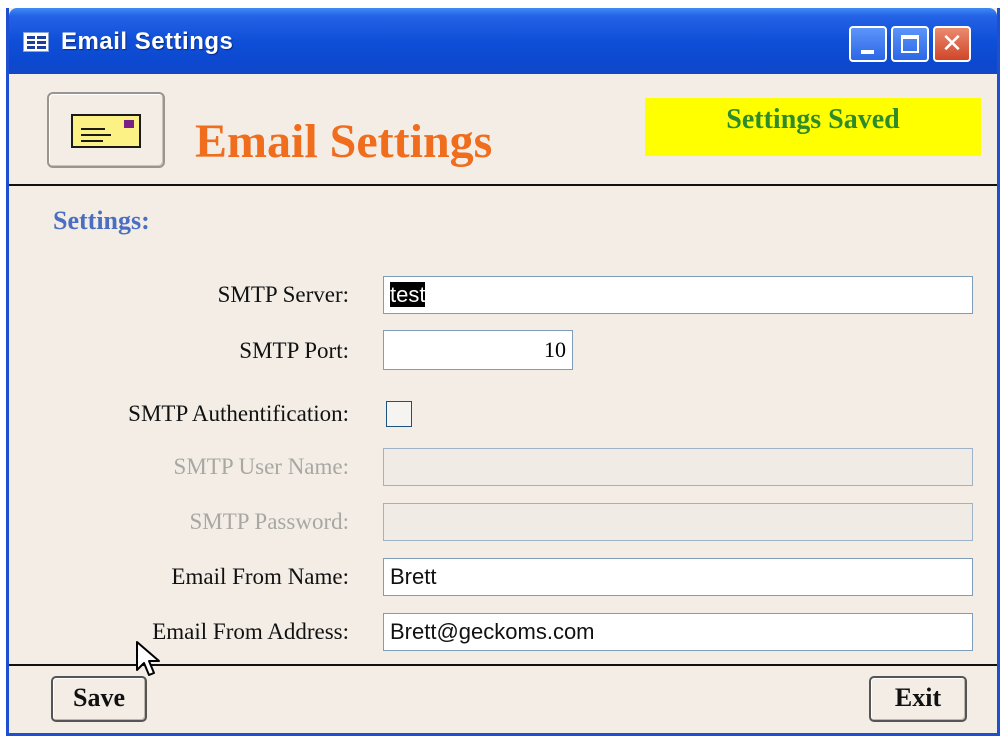 The width and height of the screenshot is (1005, 738). What do you see at coordinates (344, 141) in the screenshot?
I see `page-title: Email Settings` at bounding box center [344, 141].